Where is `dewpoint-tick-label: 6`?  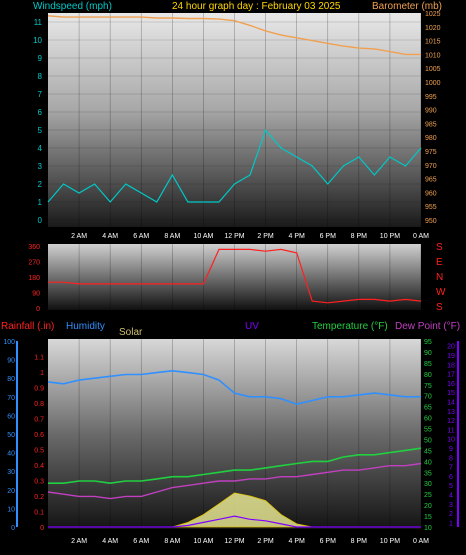 dewpoint-tick-label: 6 is located at coordinates (451, 477).